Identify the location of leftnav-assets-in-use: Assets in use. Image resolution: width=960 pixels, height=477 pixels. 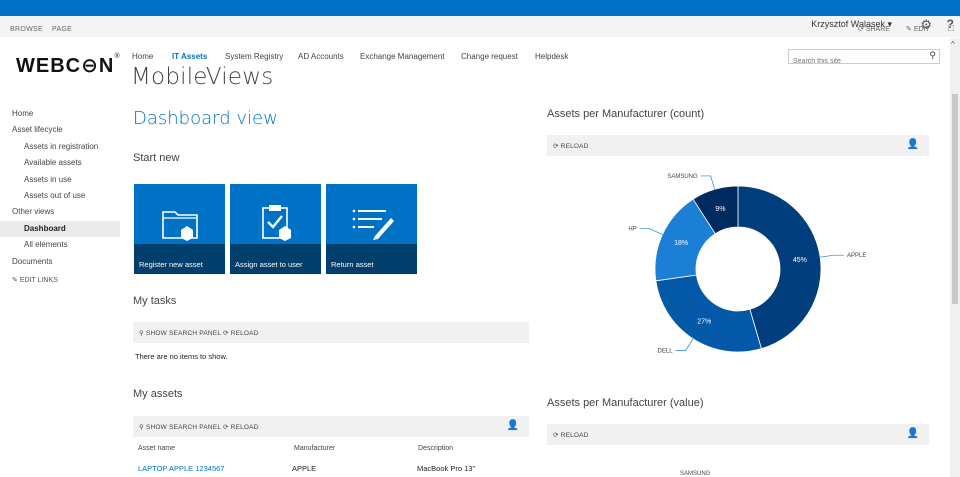
(60, 180).